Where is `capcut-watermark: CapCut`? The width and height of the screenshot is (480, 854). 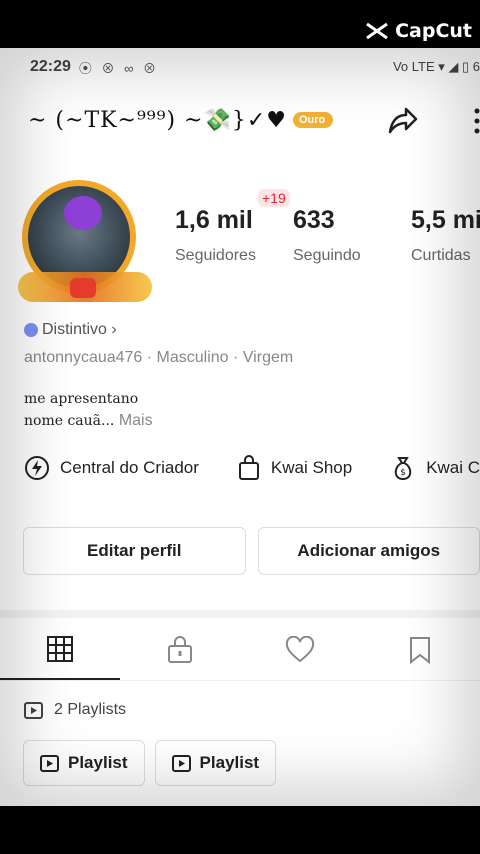 capcut-watermark: CapCut is located at coordinates (418, 31).